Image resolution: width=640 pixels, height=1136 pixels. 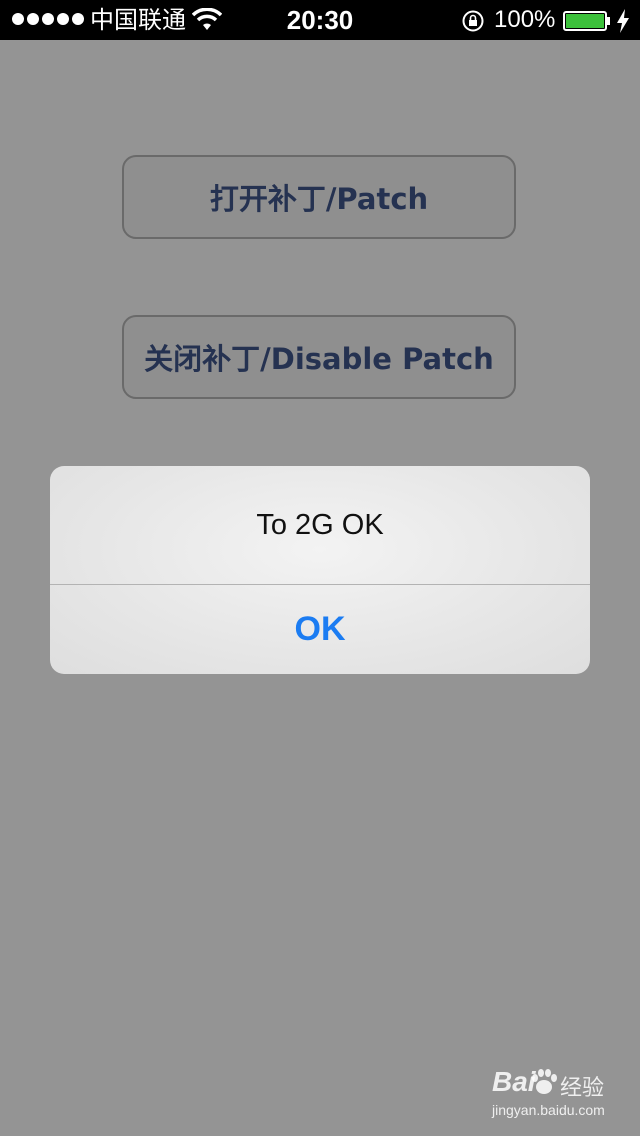 What do you see at coordinates (320, 629) in the screenshot?
I see `alert-ok-button: OK` at bounding box center [320, 629].